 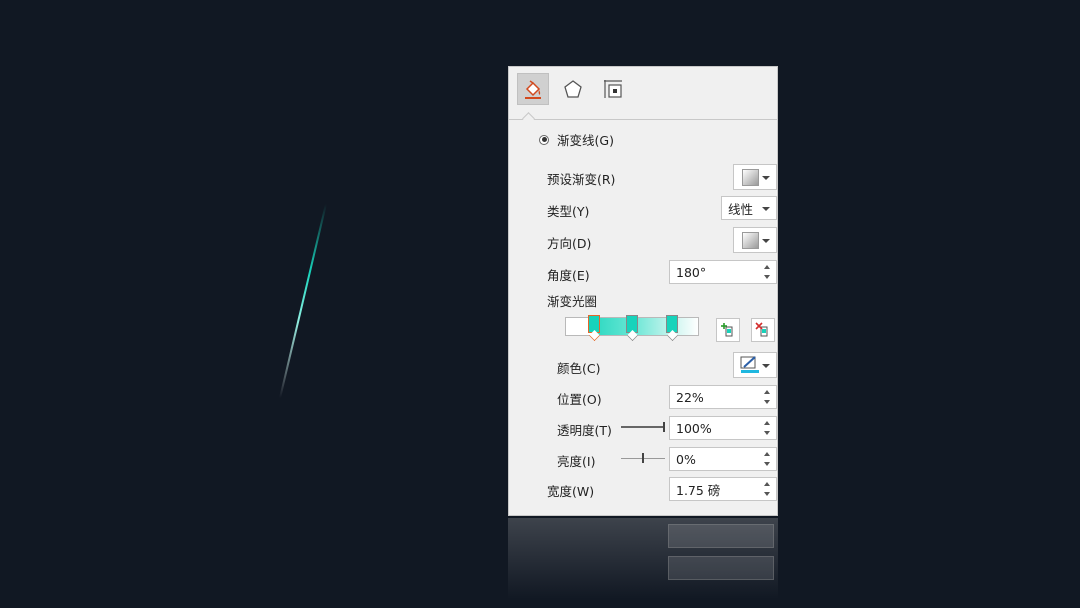 What do you see at coordinates (528, 118) in the screenshot?
I see `tab-indicator` at bounding box center [528, 118].